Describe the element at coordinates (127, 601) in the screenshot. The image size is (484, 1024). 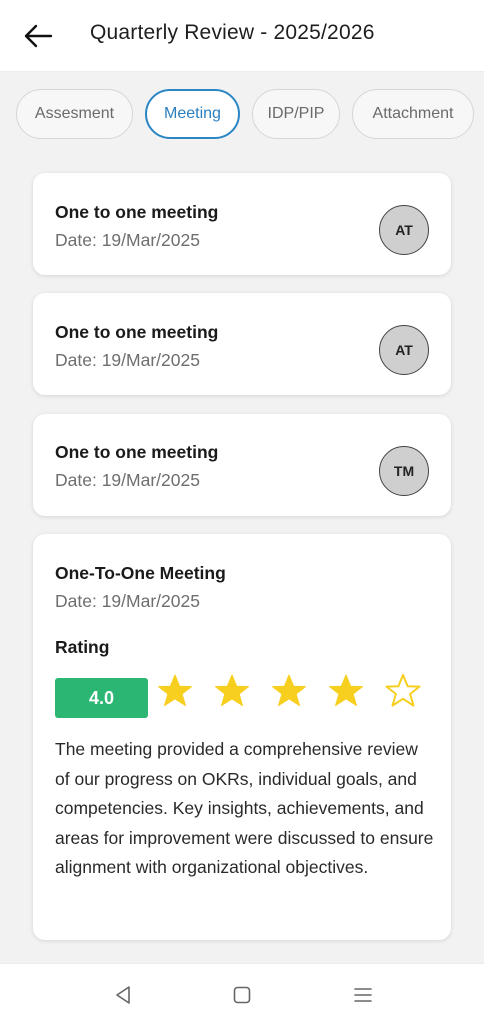
I see `detail-date: Date: 19/Mar/2025` at that location.